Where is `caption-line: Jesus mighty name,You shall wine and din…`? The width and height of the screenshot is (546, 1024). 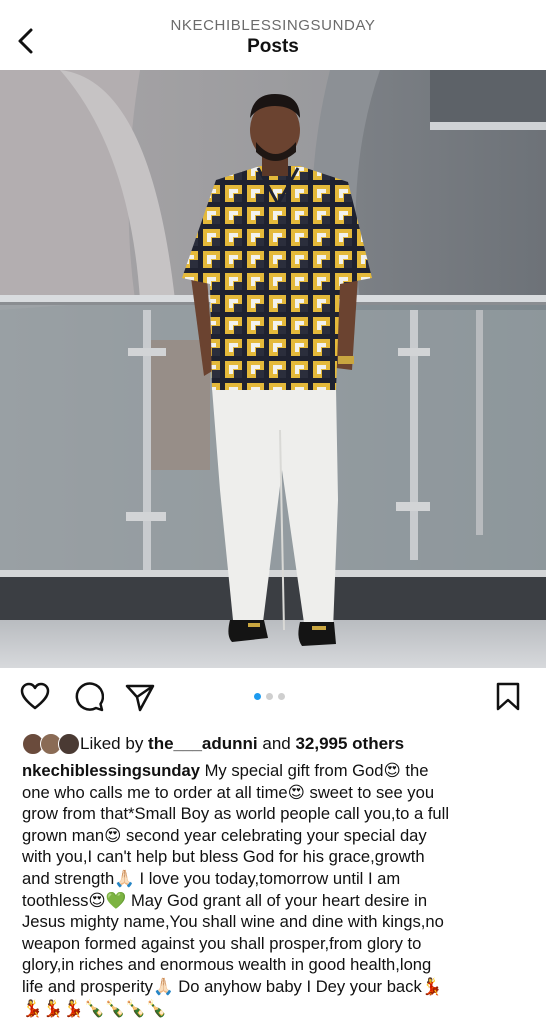
caption-line: Jesus mighty name,You shall wine and din… is located at coordinates (233, 922).